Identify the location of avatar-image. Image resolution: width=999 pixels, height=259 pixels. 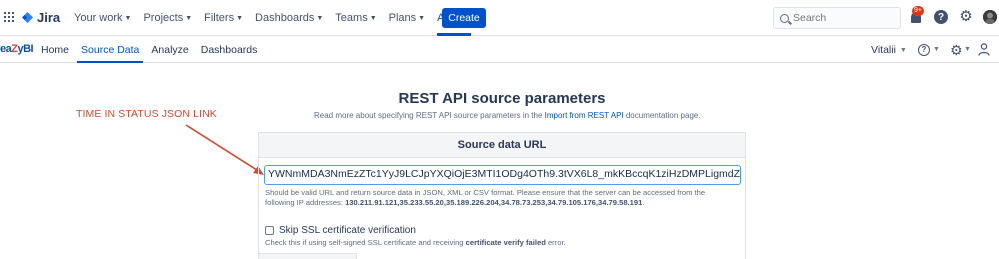
(990, 17).